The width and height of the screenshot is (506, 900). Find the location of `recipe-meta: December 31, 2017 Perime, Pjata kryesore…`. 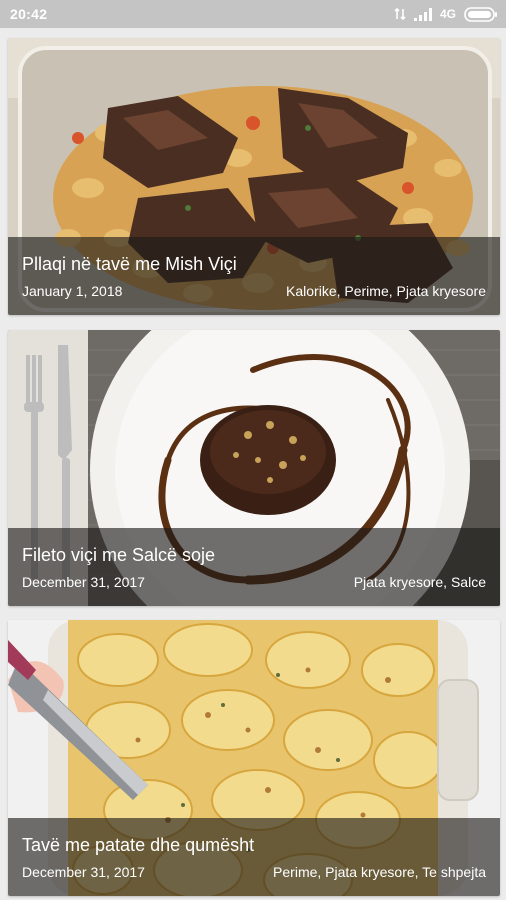

recipe-meta: December 31, 2017 Perime, Pjata kryesore… is located at coordinates (254, 872).